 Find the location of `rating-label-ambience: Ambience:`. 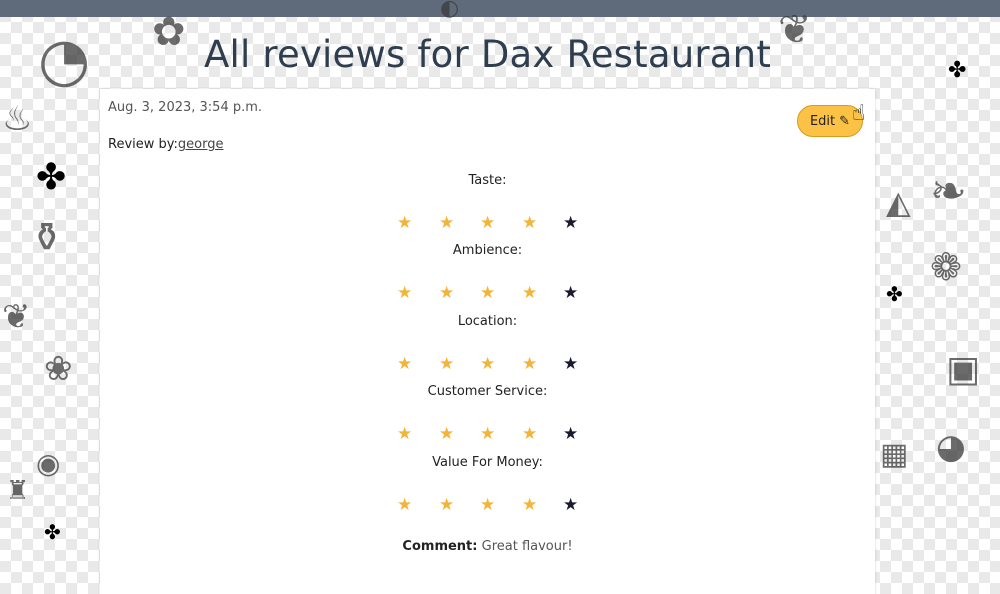

rating-label-ambience: Ambience: is located at coordinates (487, 250).